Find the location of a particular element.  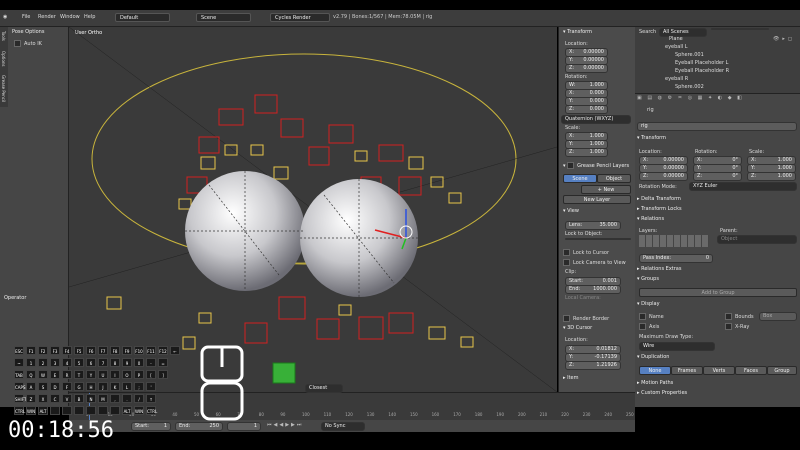

end-frame-field: End: 250 is located at coordinates (199, 426).